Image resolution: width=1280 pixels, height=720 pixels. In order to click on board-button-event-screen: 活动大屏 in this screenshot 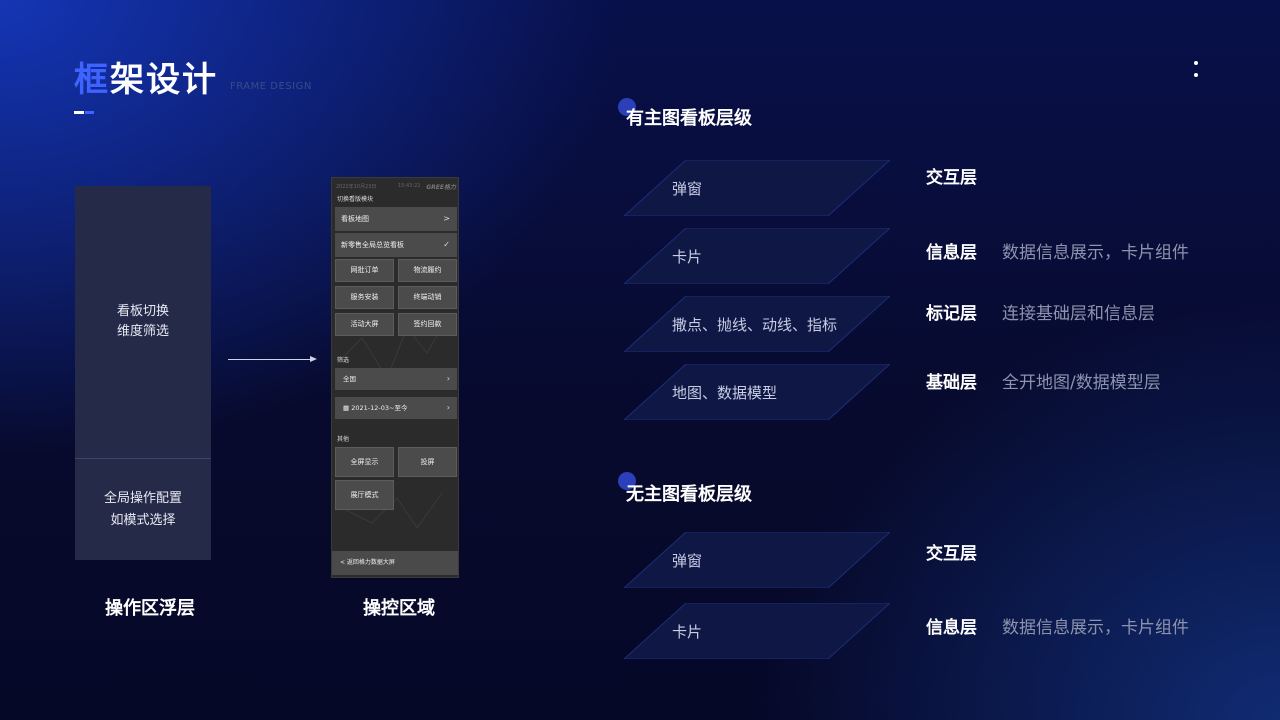, I will do `click(364, 324)`.